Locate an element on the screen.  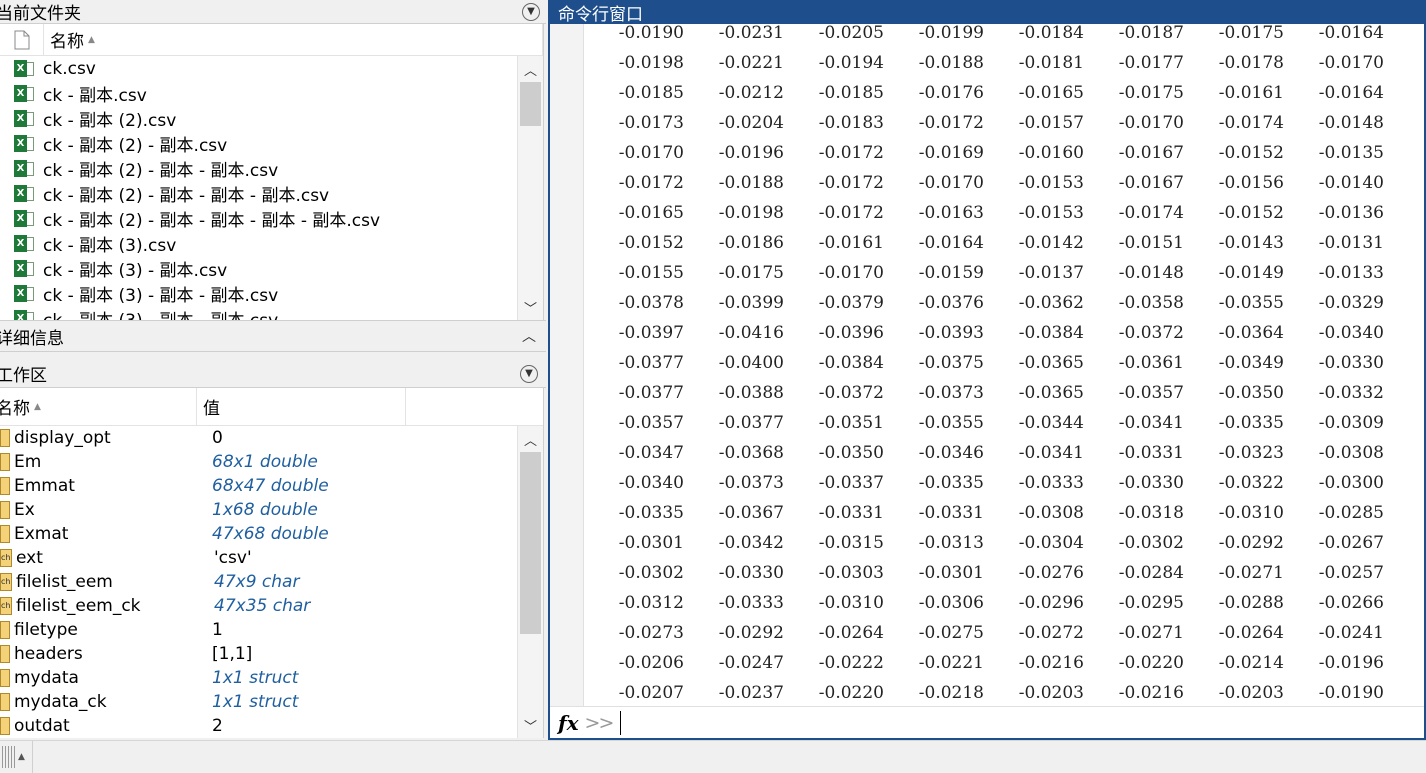
workspace-variable-row: Ex 1x68 double is located at coordinates (258, 510).